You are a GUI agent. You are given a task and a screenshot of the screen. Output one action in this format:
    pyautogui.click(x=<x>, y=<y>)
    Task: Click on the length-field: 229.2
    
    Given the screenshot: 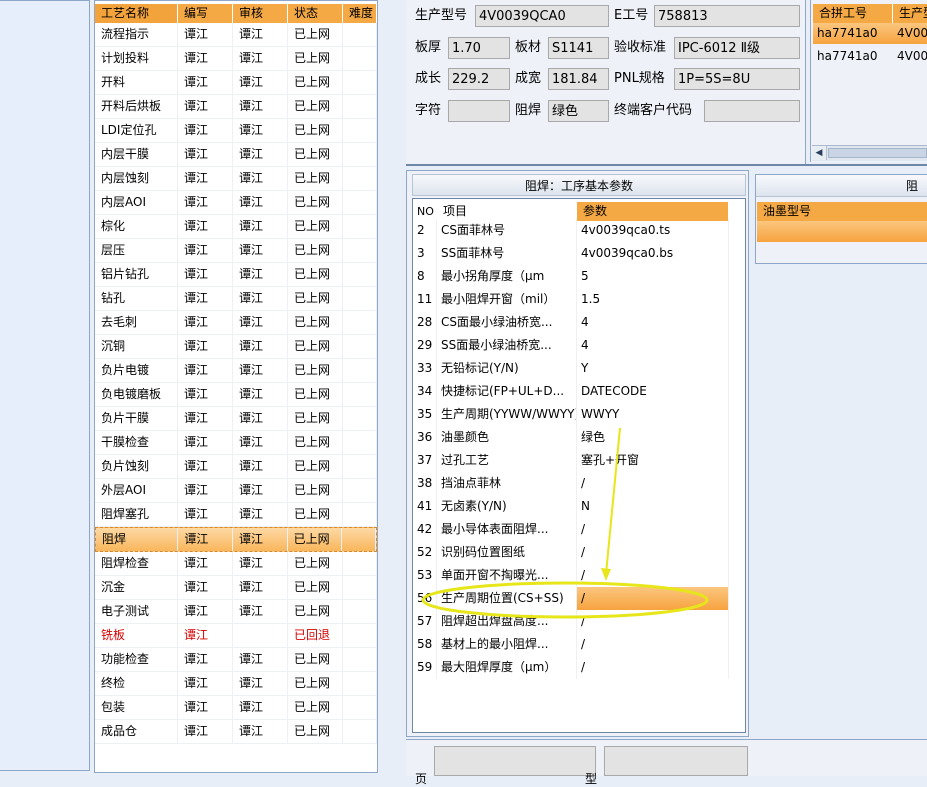 What is the action you would take?
    pyautogui.click(x=479, y=79)
    